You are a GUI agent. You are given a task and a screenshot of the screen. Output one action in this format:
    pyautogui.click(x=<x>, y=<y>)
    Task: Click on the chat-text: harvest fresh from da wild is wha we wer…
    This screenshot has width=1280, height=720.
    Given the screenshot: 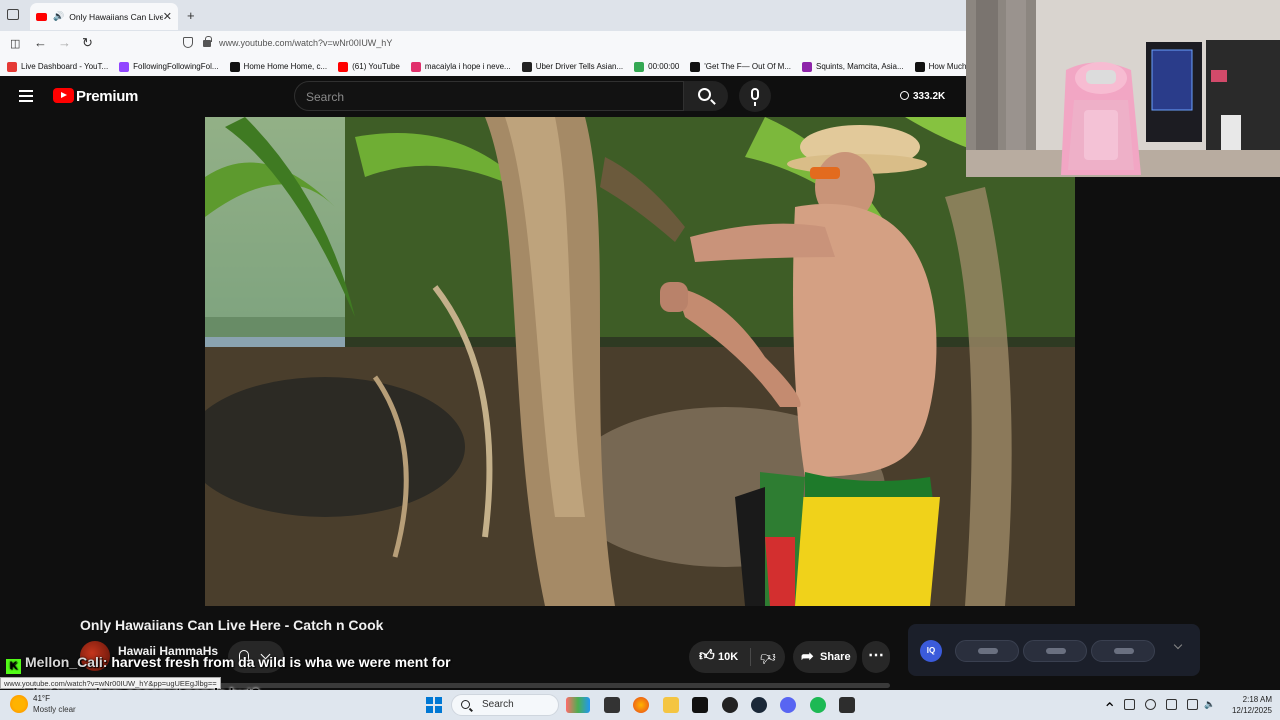 What is the action you would take?
    pyautogui.click(x=281, y=662)
    